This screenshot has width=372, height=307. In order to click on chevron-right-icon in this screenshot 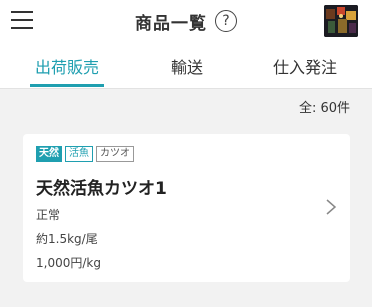, I will do `click(331, 207)`.